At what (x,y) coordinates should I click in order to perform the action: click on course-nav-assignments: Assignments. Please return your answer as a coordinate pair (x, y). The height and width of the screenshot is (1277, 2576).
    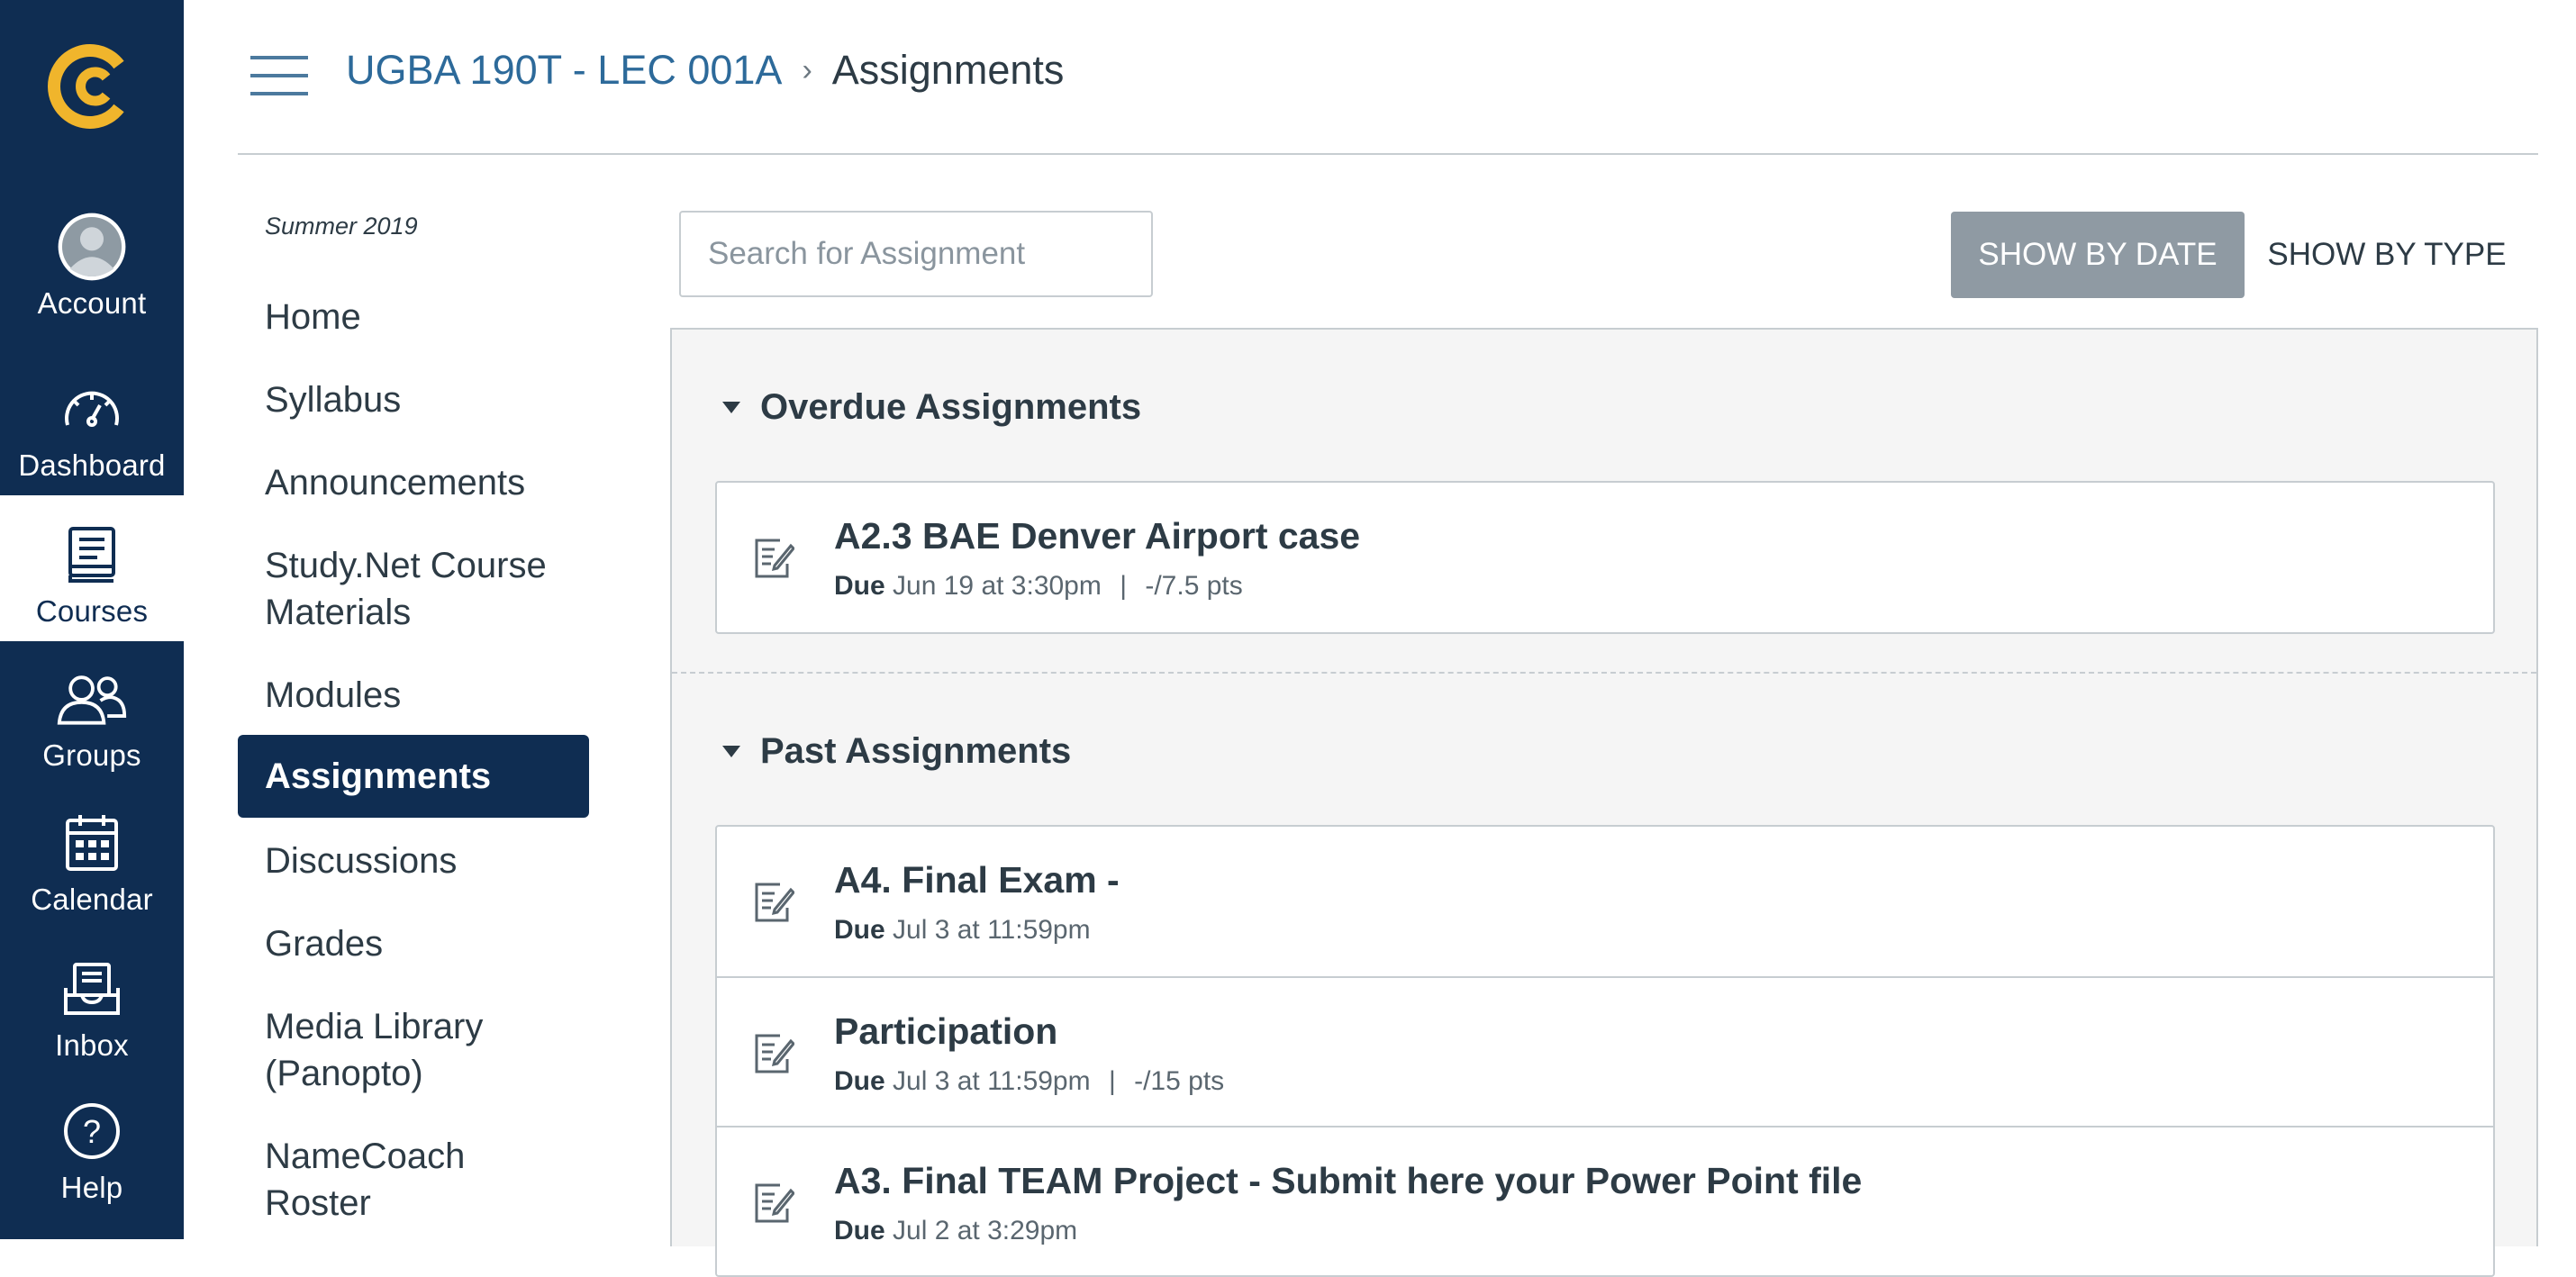
    Looking at the image, I should click on (413, 777).